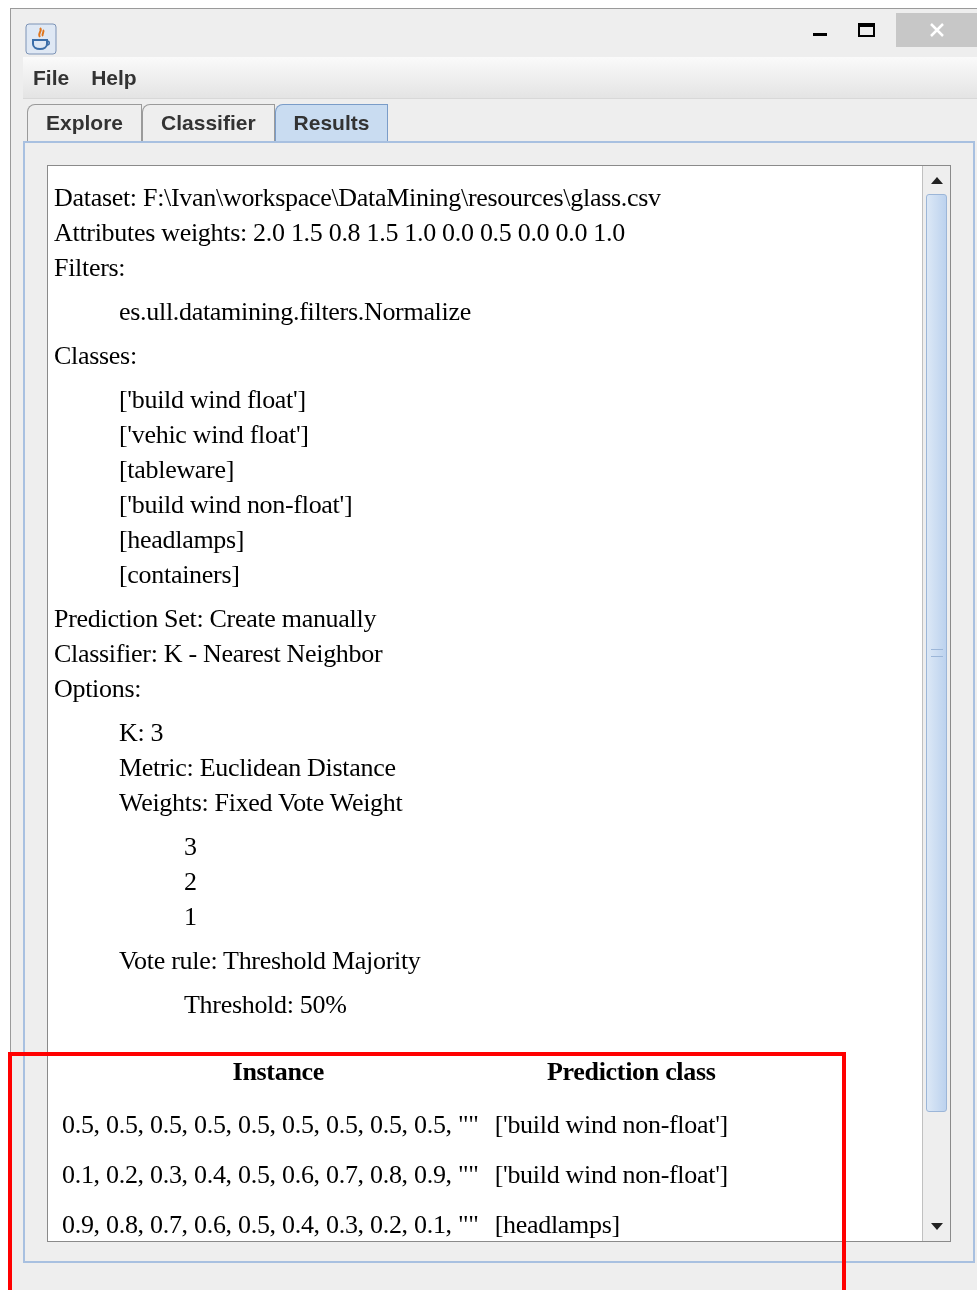 The image size is (977, 1290). Describe the element at coordinates (191, 882) in the screenshot. I see `report-line: 2` at that location.